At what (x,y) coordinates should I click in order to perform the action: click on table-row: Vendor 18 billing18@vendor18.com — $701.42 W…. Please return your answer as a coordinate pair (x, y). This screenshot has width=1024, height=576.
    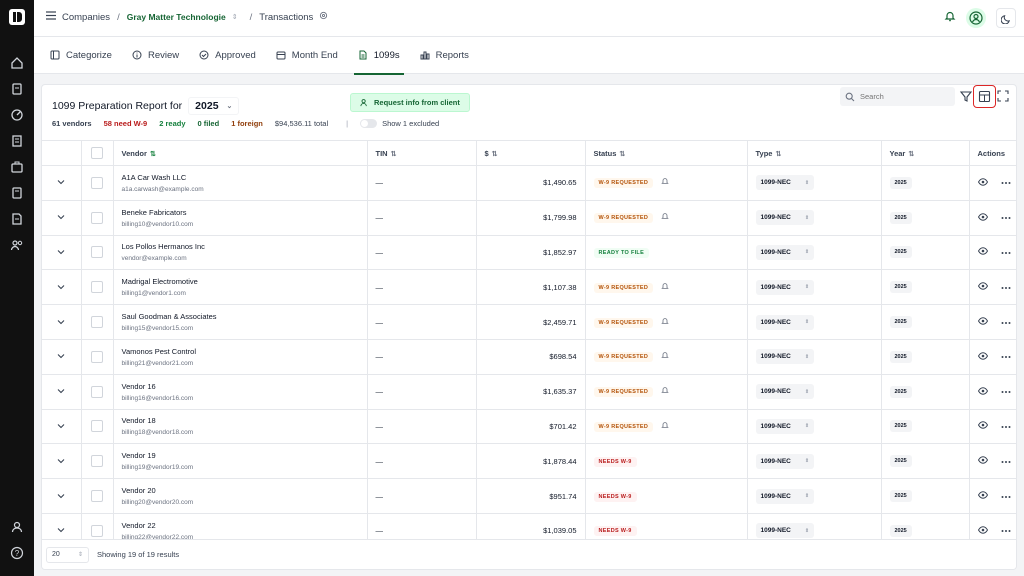
    Looking at the image, I should click on (529, 427).